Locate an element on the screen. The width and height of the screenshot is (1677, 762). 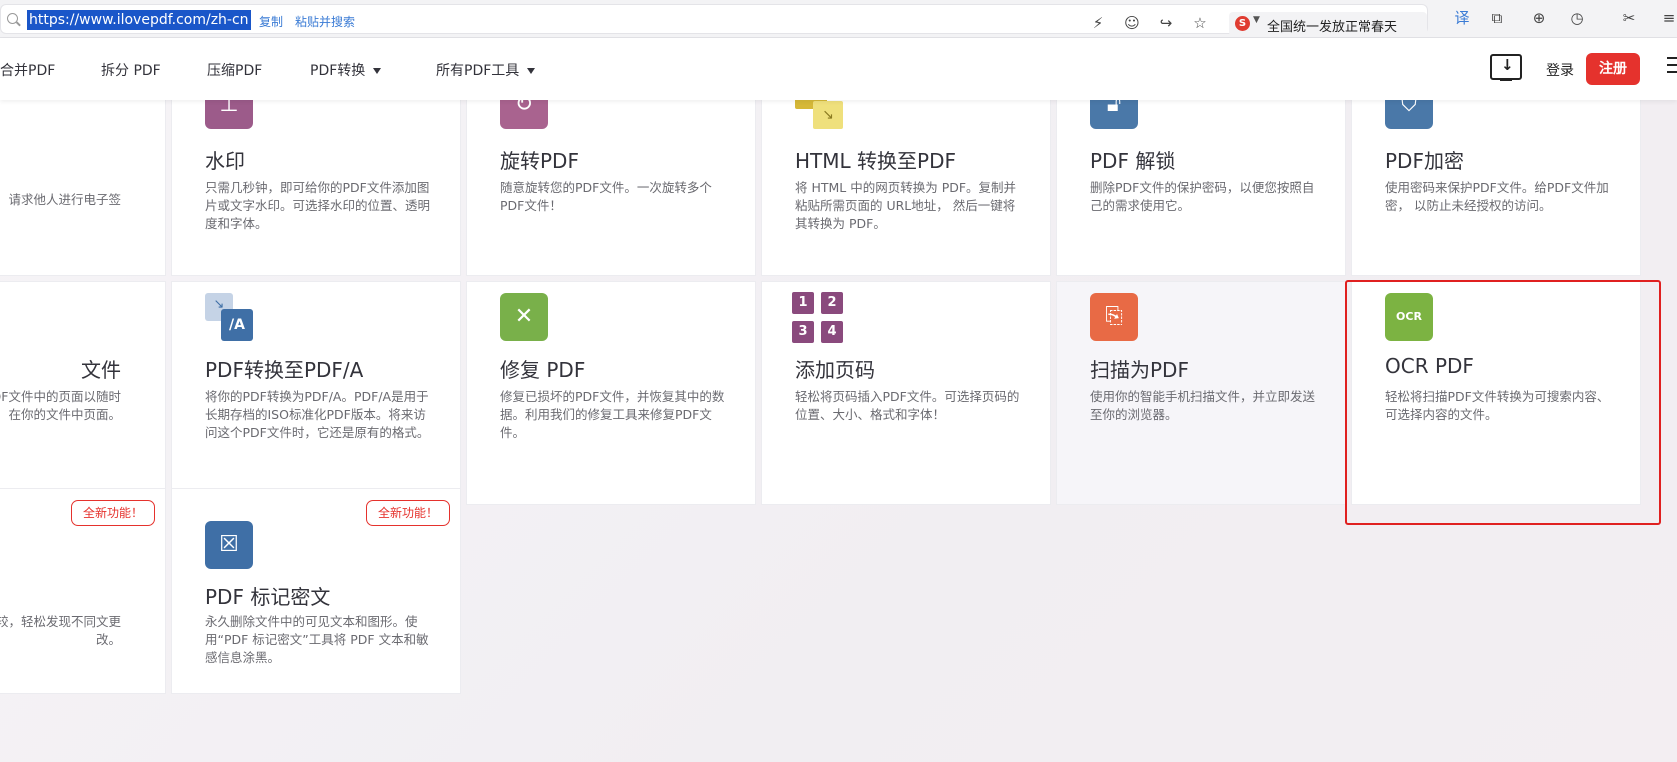
tool-desc: 使用你的智能手机扫描文件，并立即发送至你的浏览器。 is located at coordinates (1203, 405).